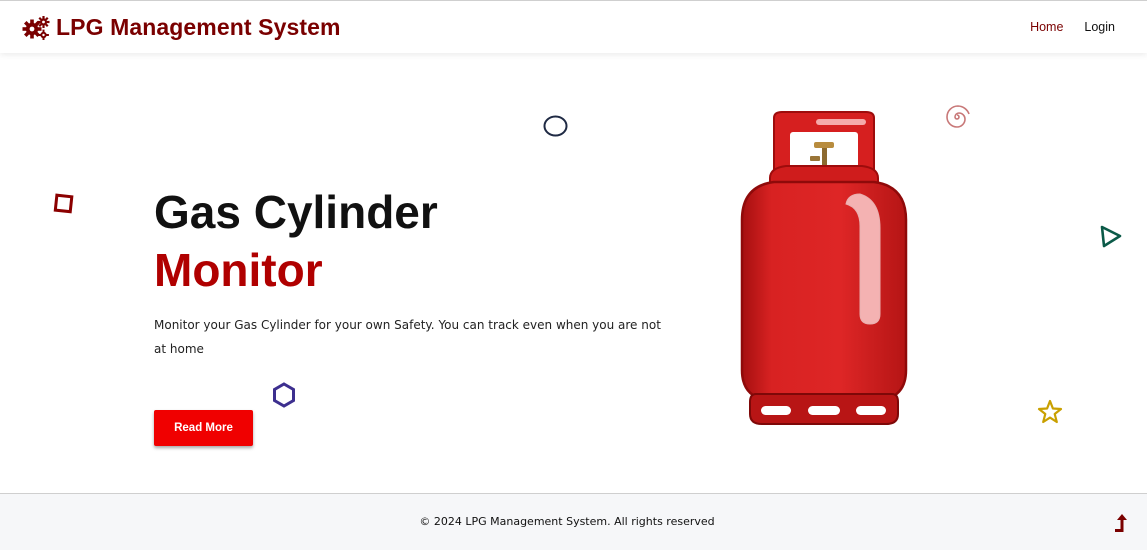 Image resolution: width=1147 pixels, height=550 pixels. What do you see at coordinates (1111, 236) in the screenshot?
I see `triangle-shape-icon` at bounding box center [1111, 236].